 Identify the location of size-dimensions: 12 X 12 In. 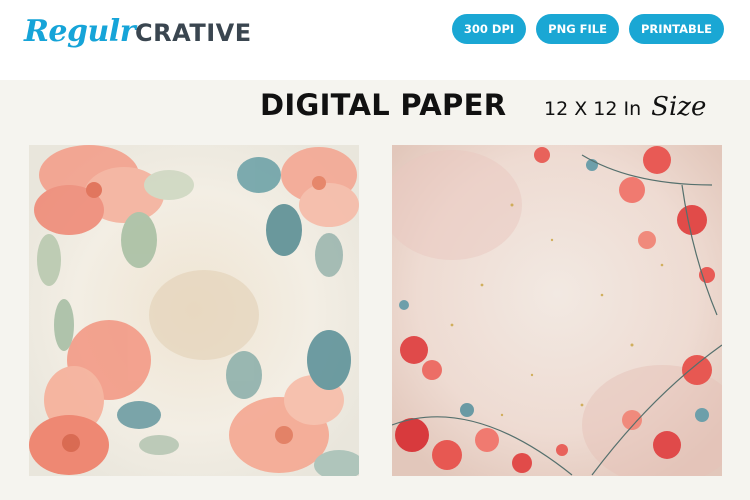
(593, 109).